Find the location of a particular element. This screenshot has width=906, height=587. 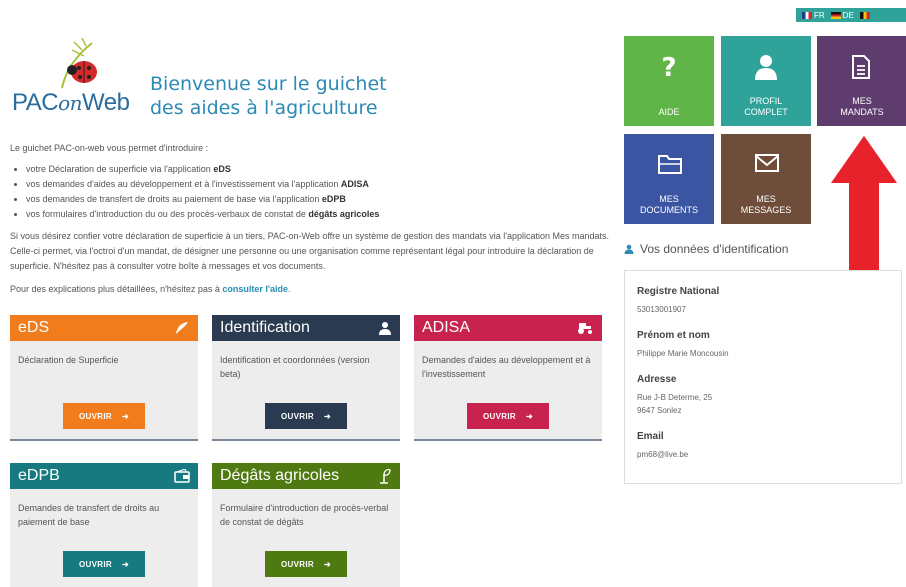

card-eds: eDS Déclaration de Superficie OUVRIR ➜ is located at coordinates (104, 378).